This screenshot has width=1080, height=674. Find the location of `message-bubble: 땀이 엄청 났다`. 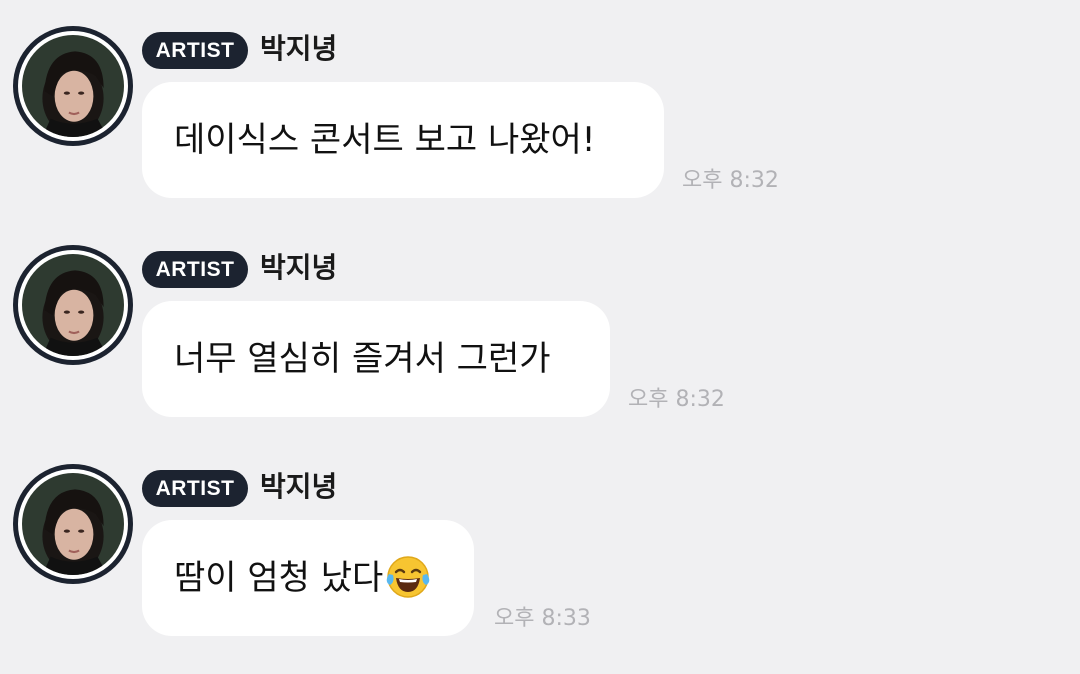

message-bubble: 땀이 엄청 났다 is located at coordinates (308, 578).